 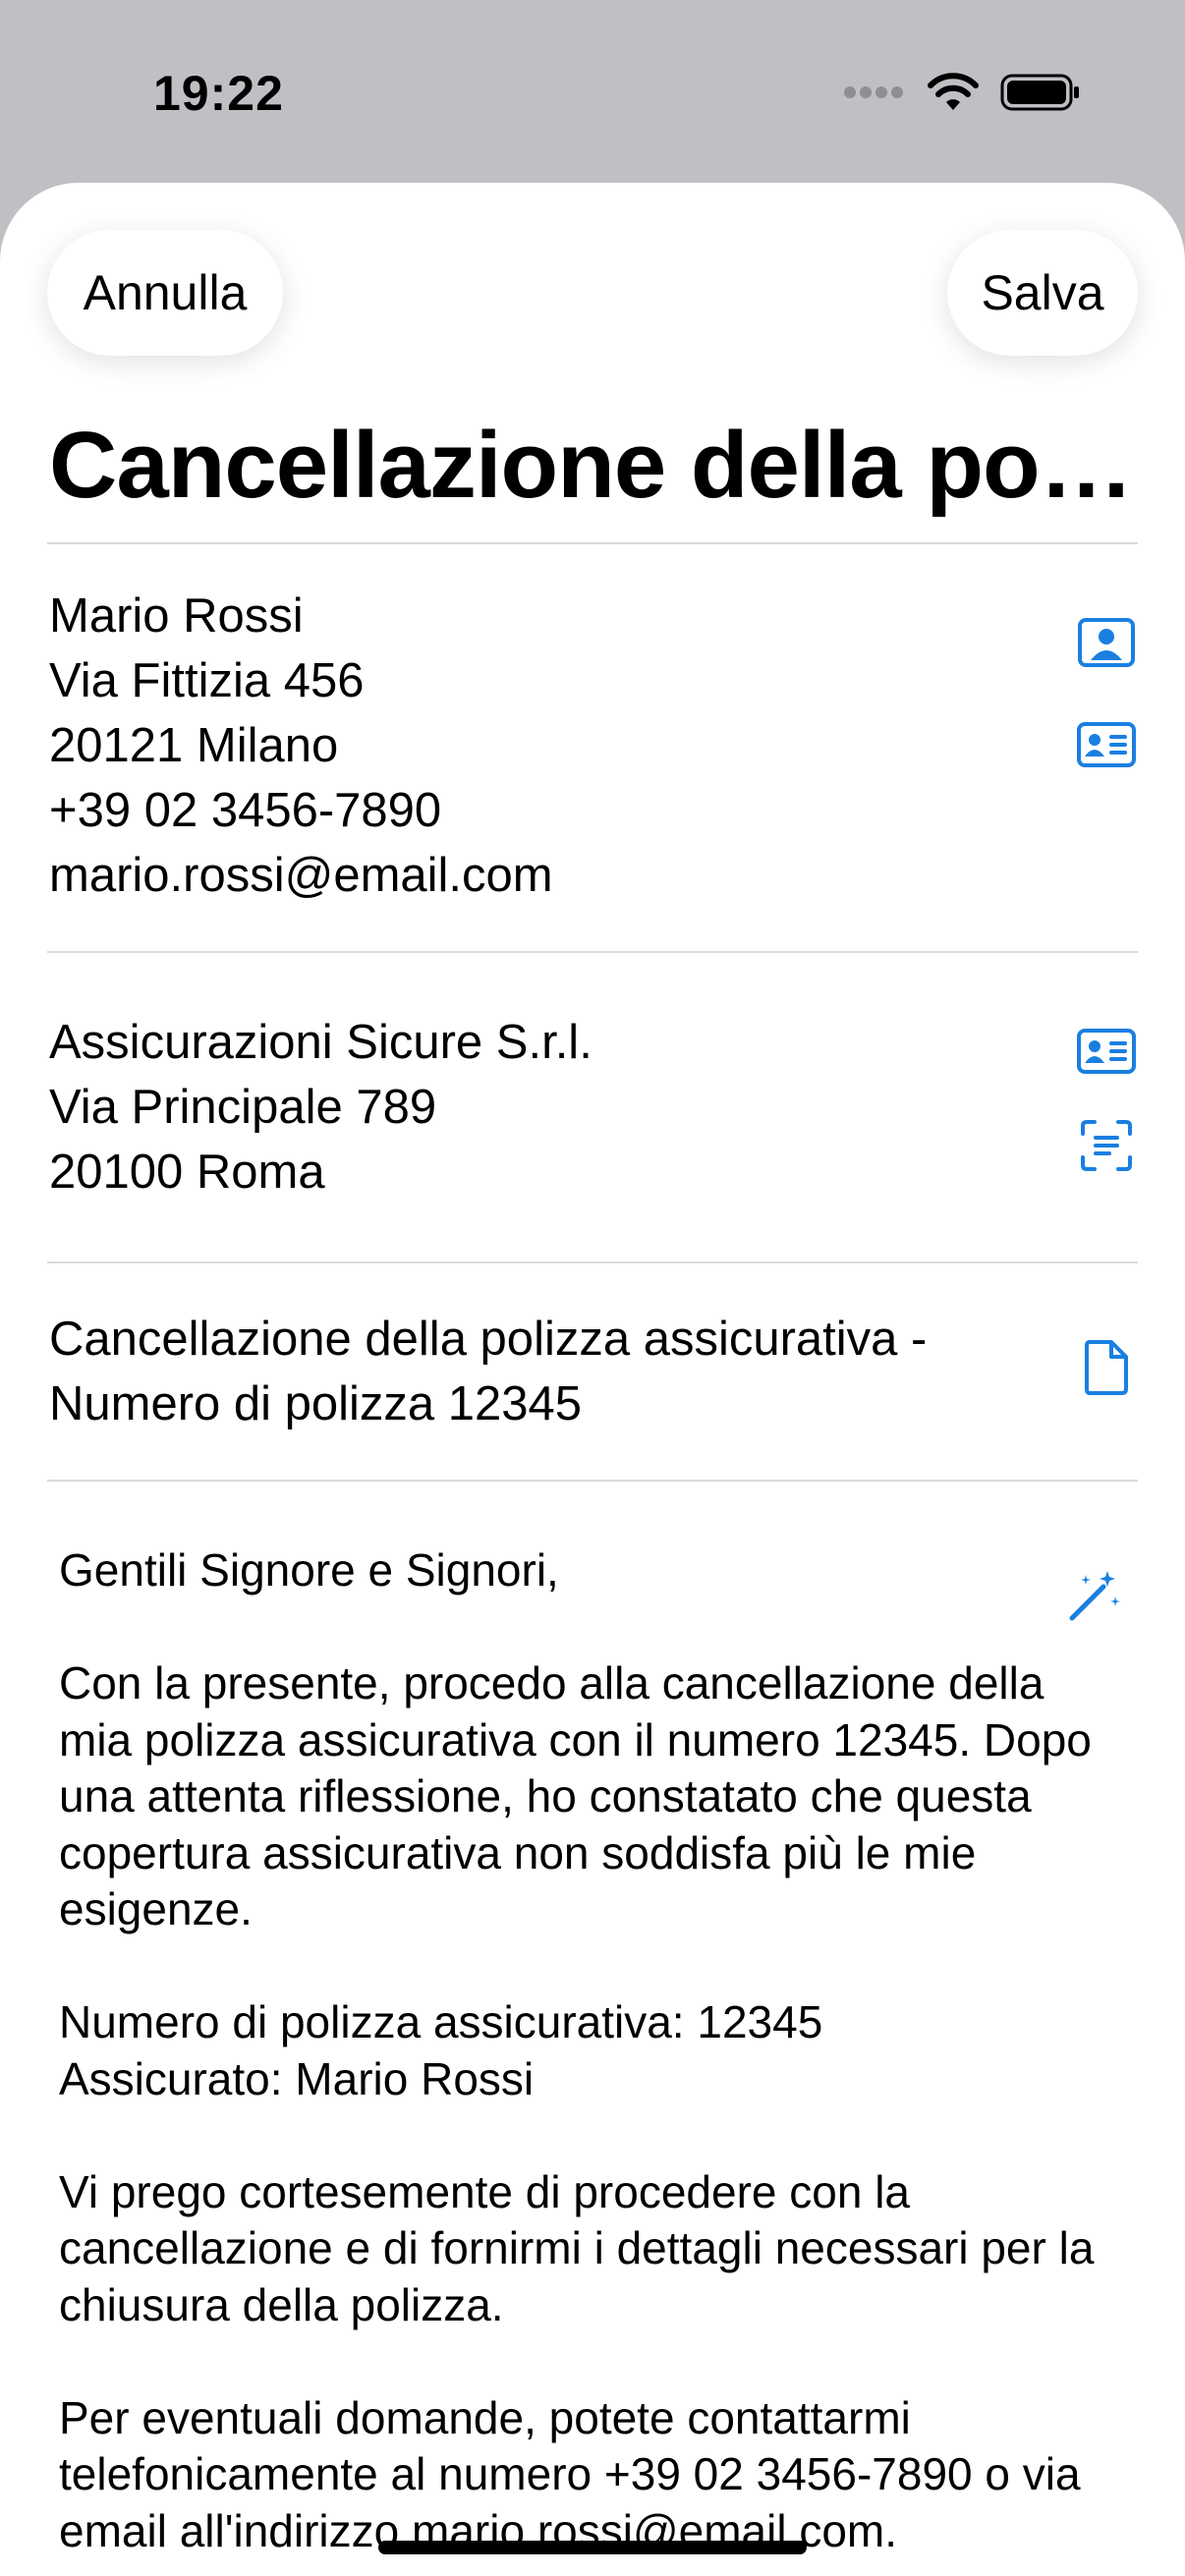 What do you see at coordinates (1042, 293) in the screenshot?
I see `save-button: Salva` at bounding box center [1042, 293].